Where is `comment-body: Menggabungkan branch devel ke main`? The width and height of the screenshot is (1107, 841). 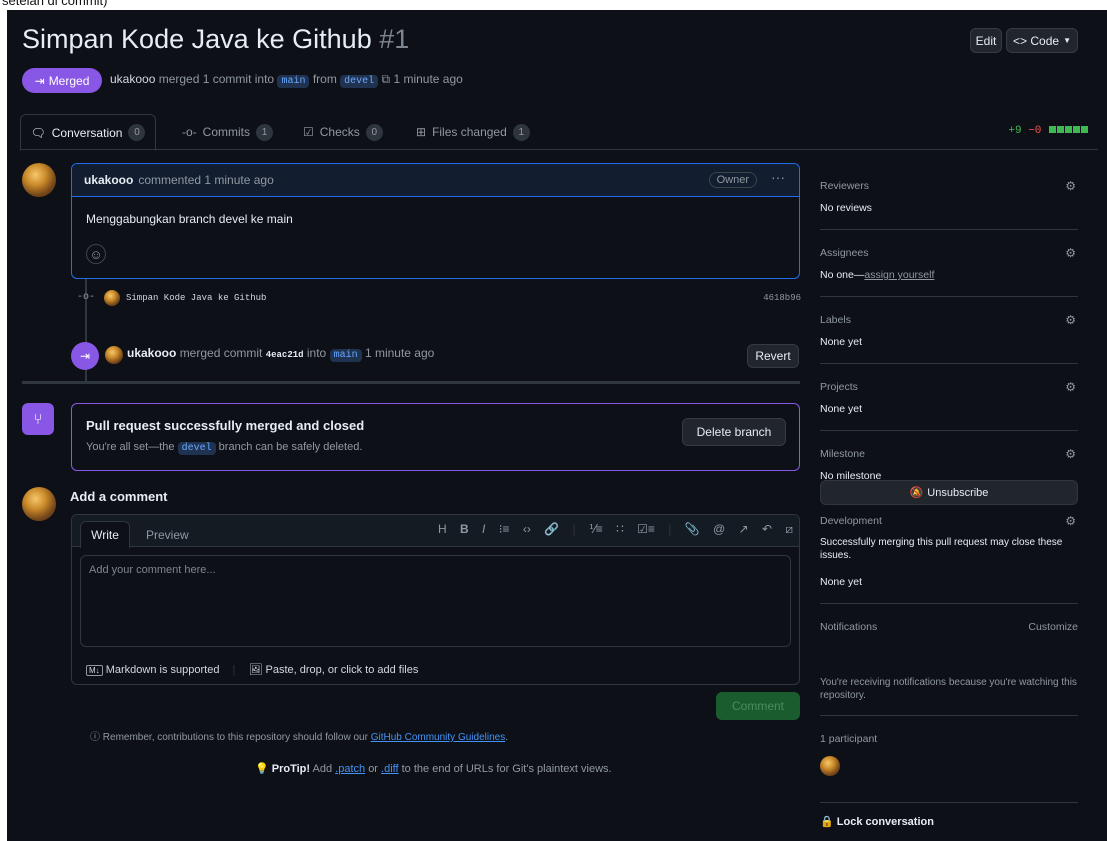 comment-body: Menggabungkan branch devel ke main is located at coordinates (189, 219).